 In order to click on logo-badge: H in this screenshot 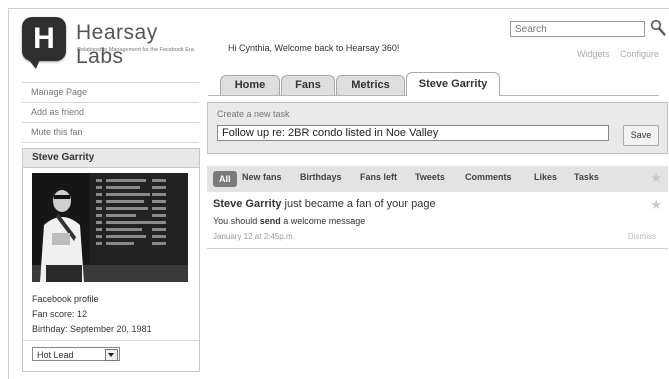, I will do `click(44, 43)`.